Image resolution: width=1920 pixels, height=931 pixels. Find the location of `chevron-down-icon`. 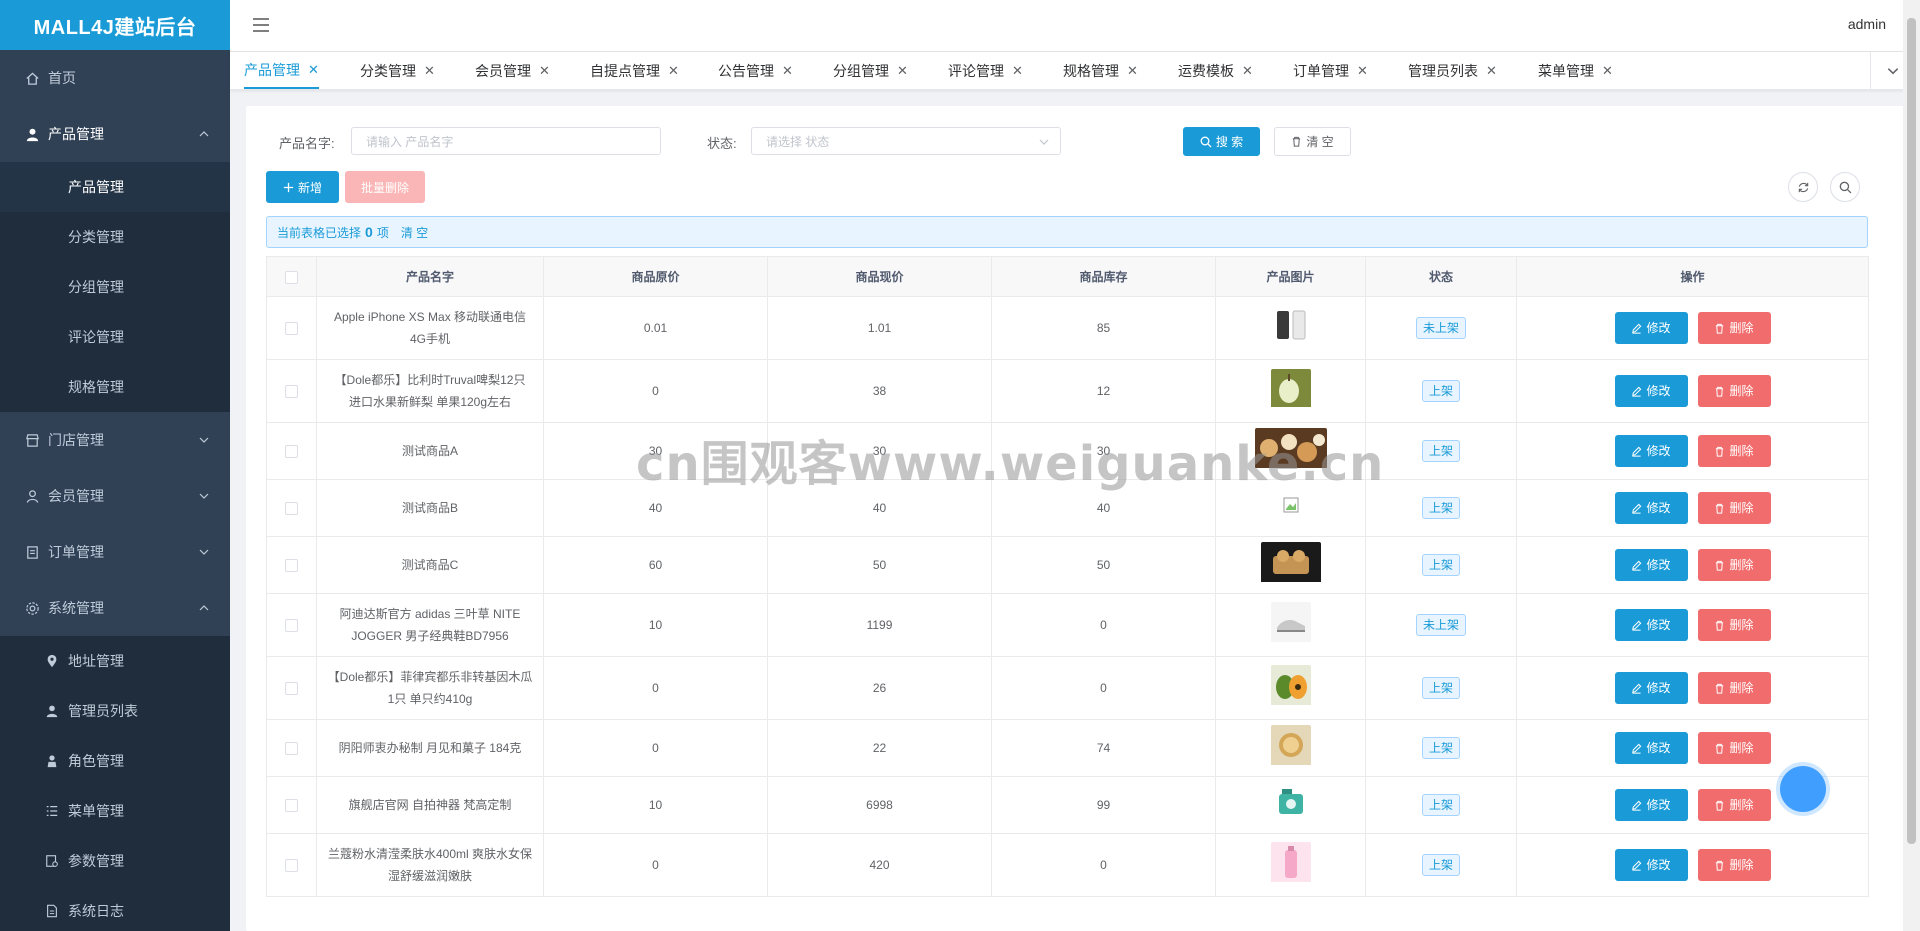

chevron-down-icon is located at coordinates (204, 440).